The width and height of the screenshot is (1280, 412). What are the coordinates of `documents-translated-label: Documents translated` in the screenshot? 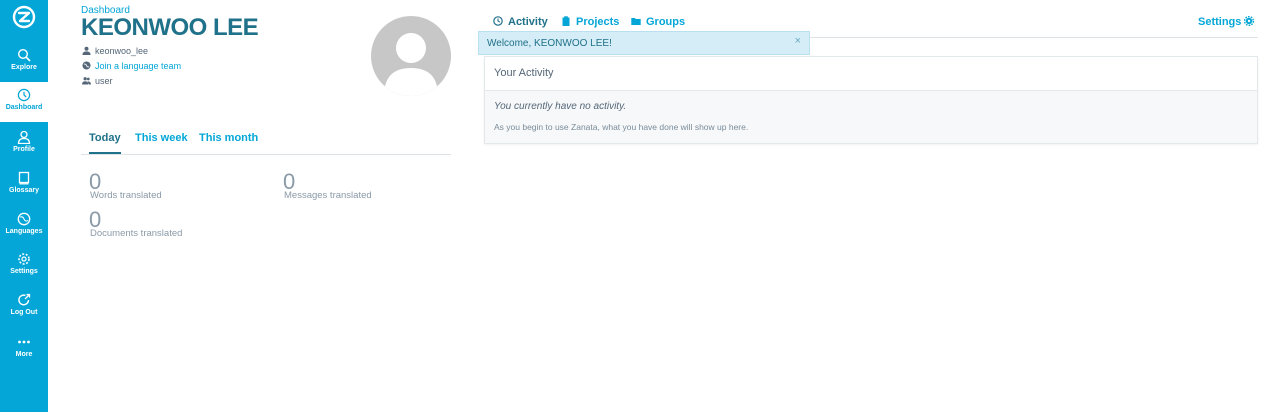 It's located at (136, 233).